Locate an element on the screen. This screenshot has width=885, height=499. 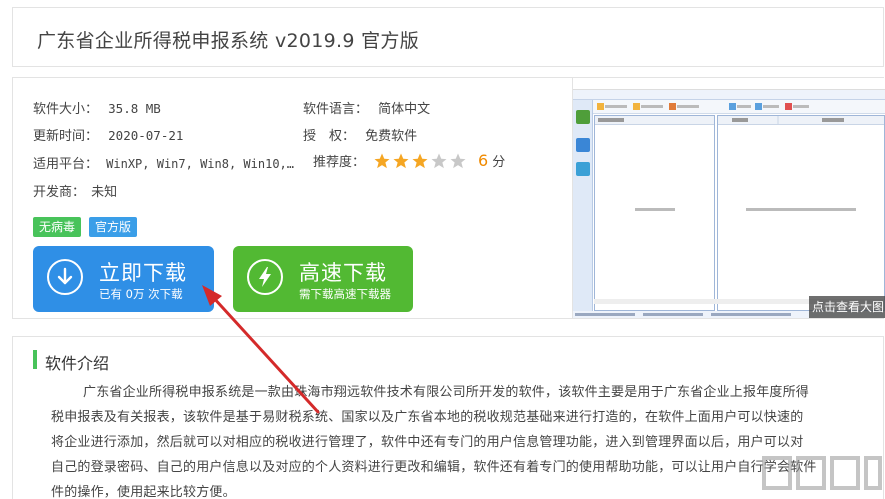
download-arrow-icon is located at coordinates (65, 277).